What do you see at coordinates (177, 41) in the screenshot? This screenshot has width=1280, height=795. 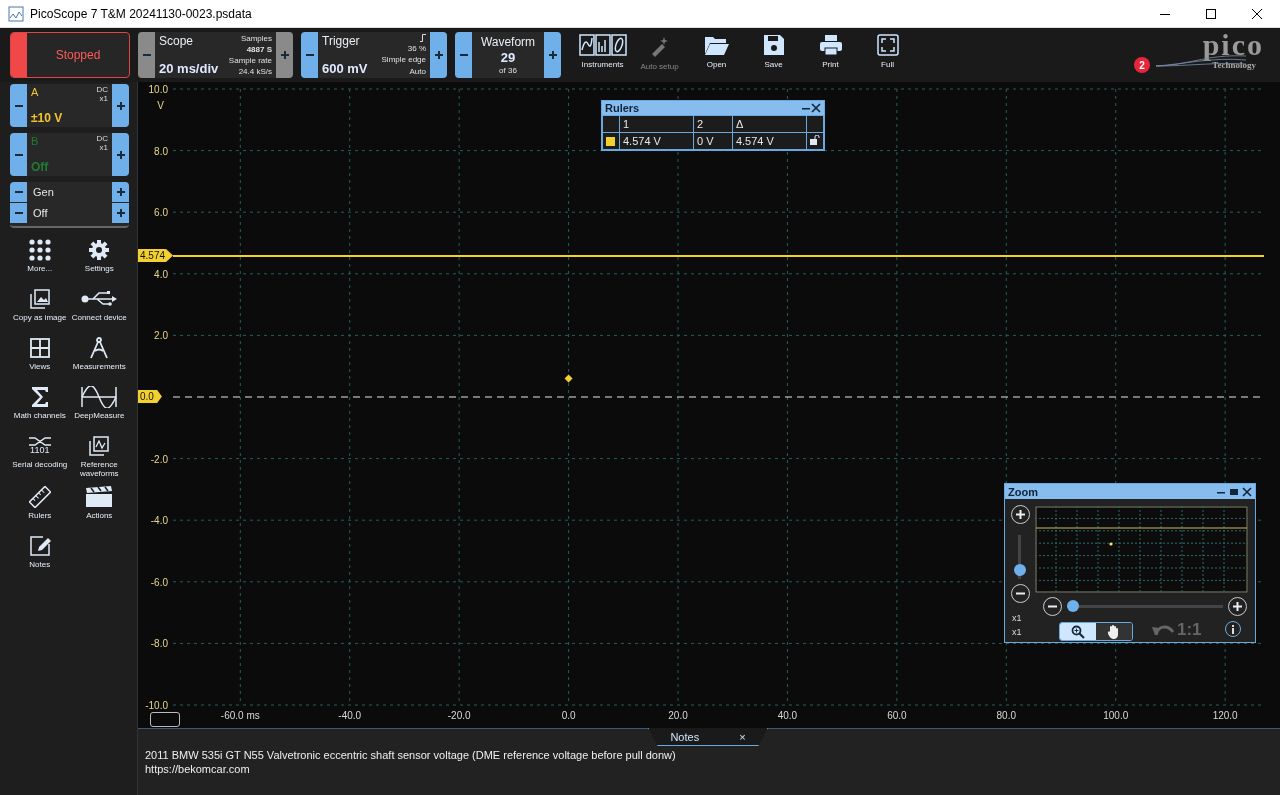 I see `scope-label: Scope` at bounding box center [177, 41].